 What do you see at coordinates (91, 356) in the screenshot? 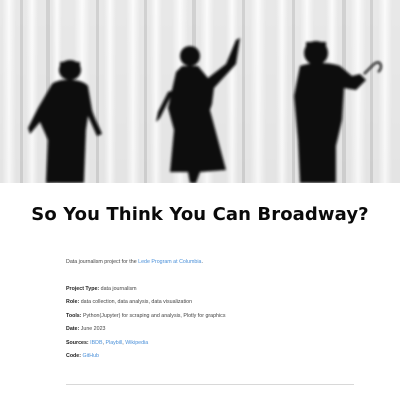
I see `github-link: GitHub` at bounding box center [91, 356].